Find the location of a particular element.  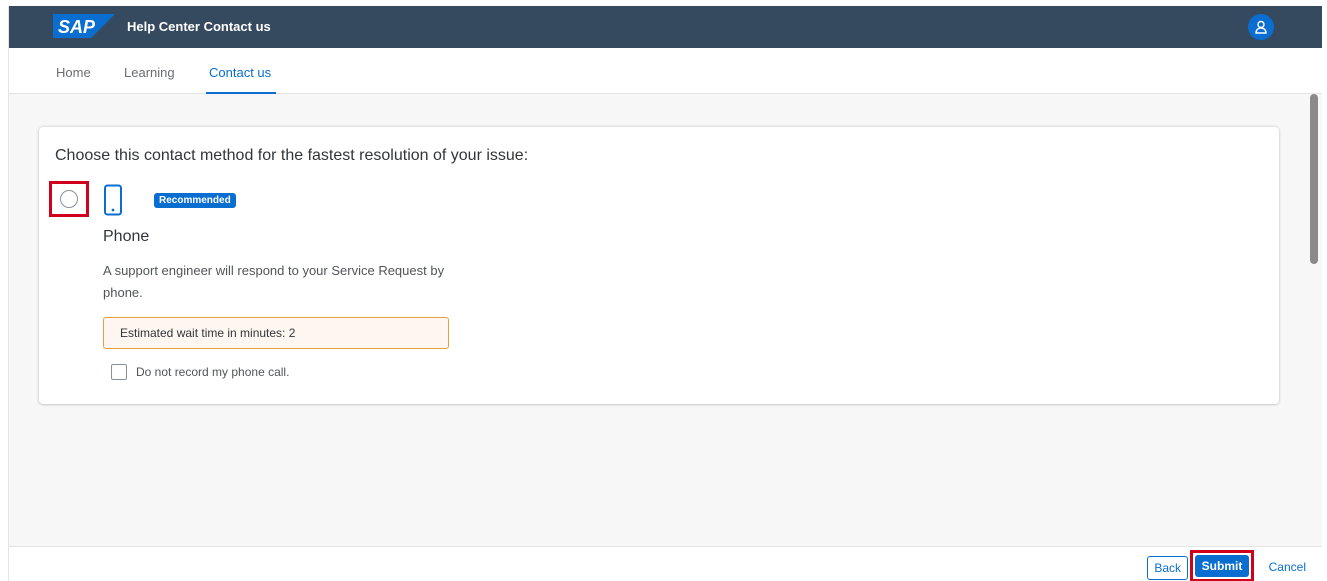

shell-bar: SAP Help Center Contact us is located at coordinates (665, 27).